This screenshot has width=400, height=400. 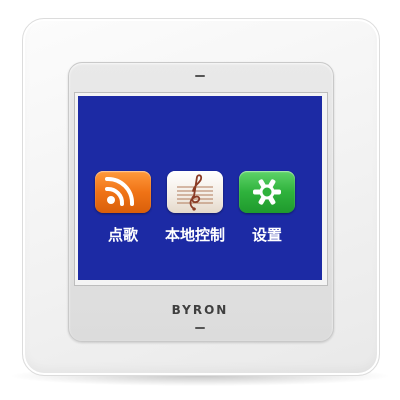 I want to click on settings-icon, so click(x=267, y=192).